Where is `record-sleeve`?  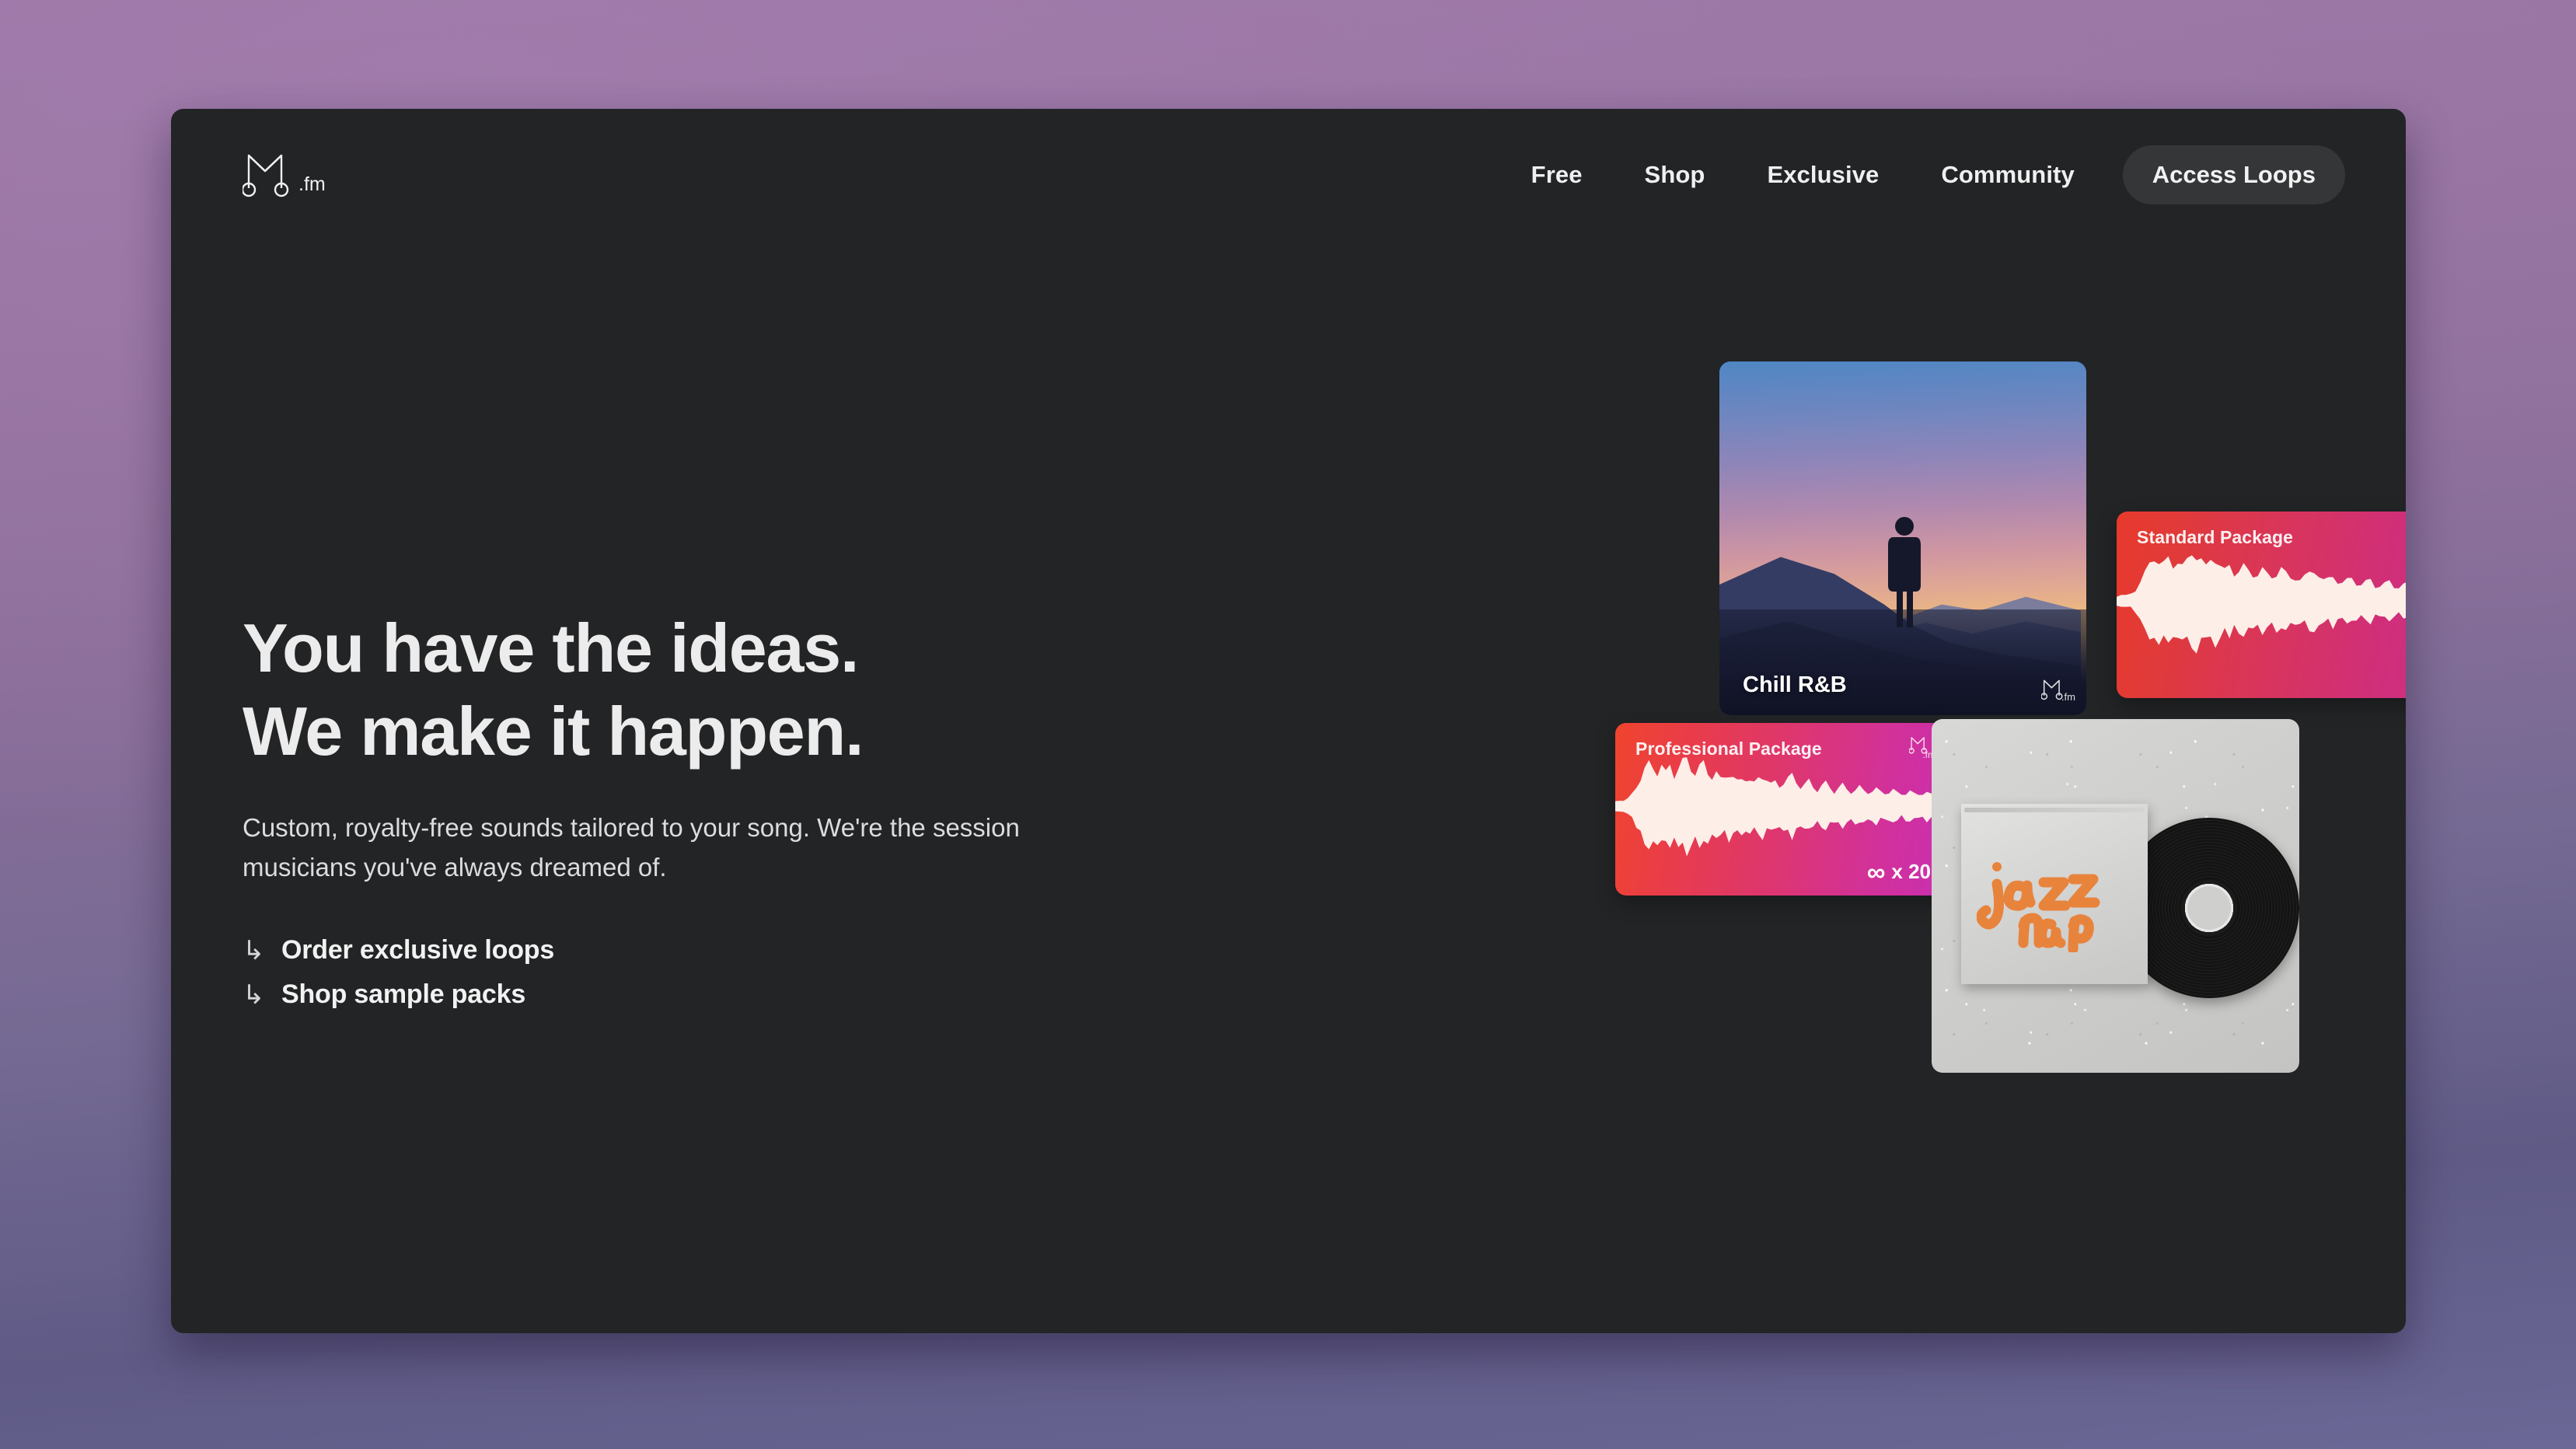
record-sleeve is located at coordinates (2054, 894).